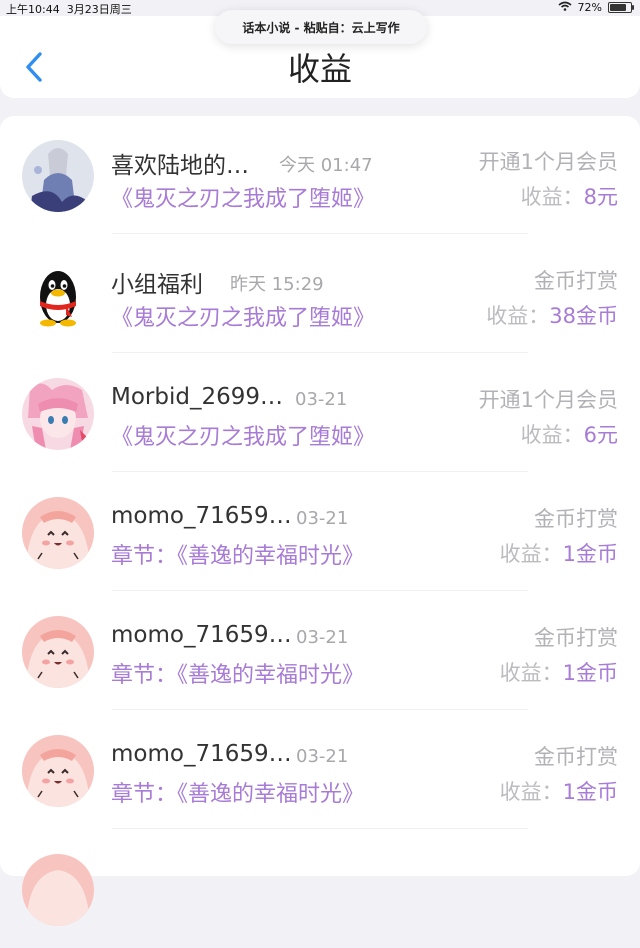 This screenshot has height=948, width=640. Describe the element at coordinates (99, 9) in the screenshot. I see `status-date: 3月23日周三` at that location.